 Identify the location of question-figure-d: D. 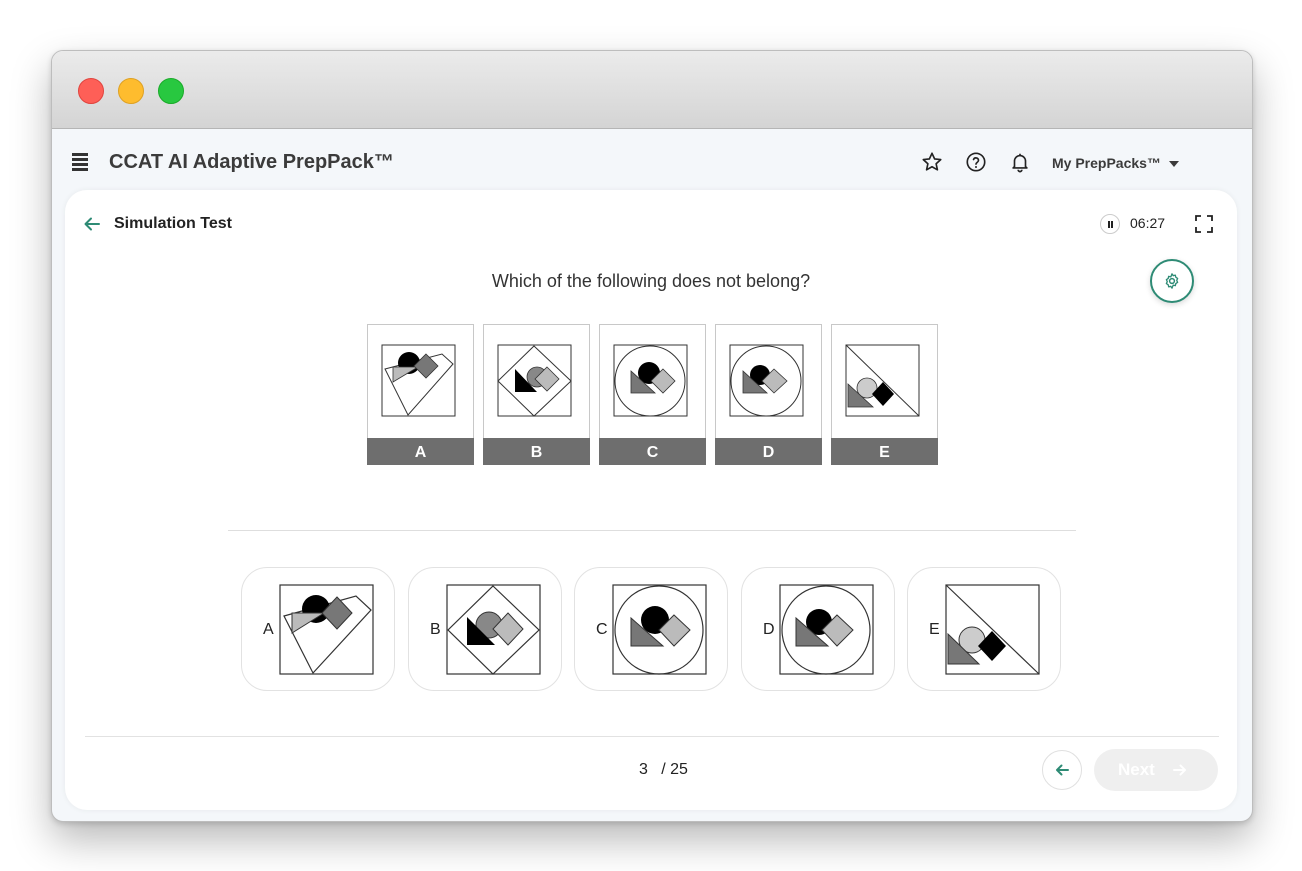
(768, 394).